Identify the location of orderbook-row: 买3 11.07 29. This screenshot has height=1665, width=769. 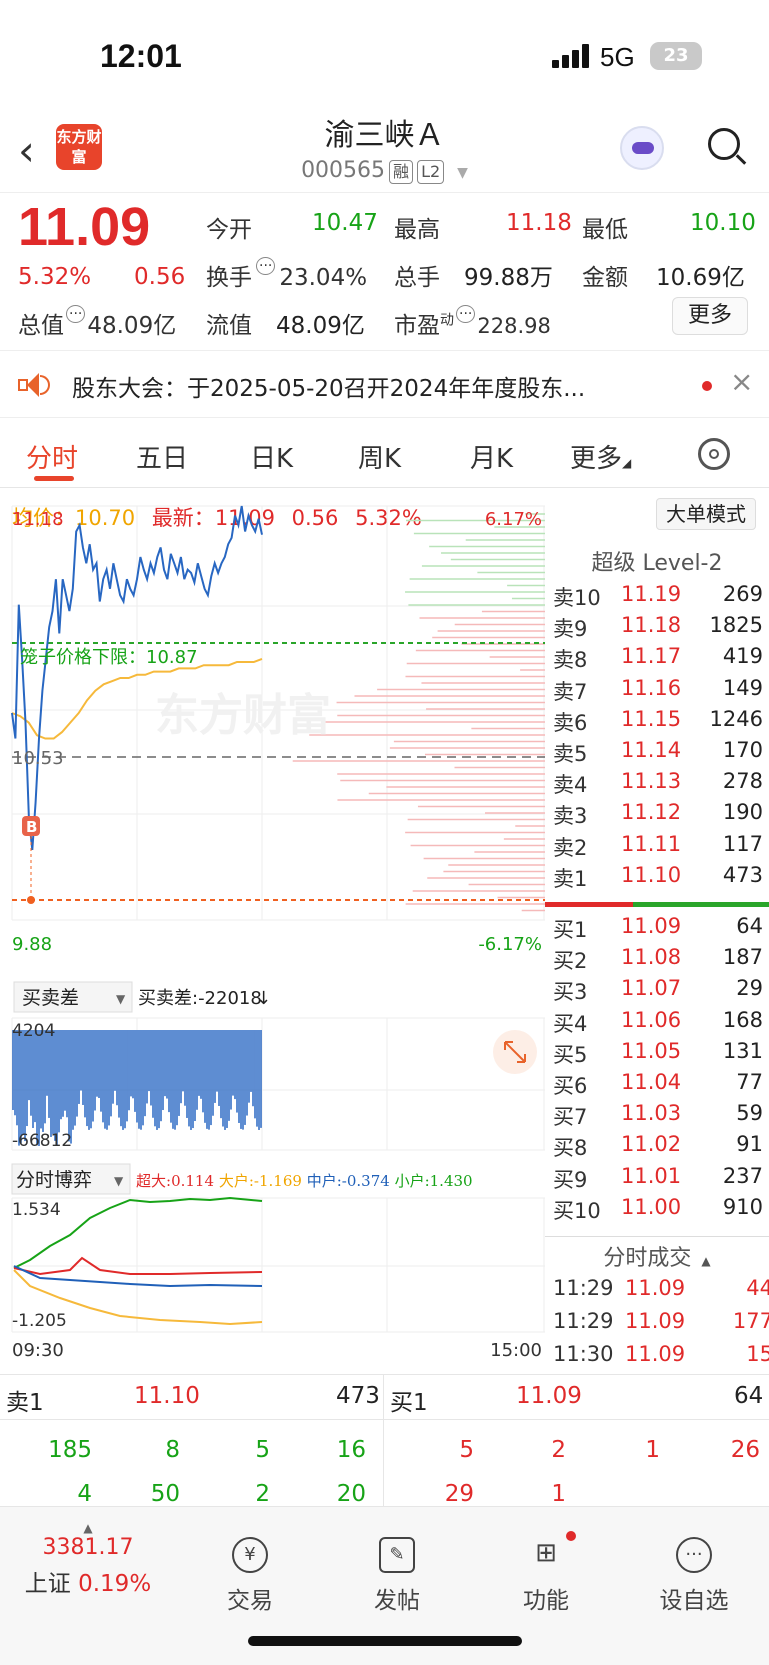
(661, 991).